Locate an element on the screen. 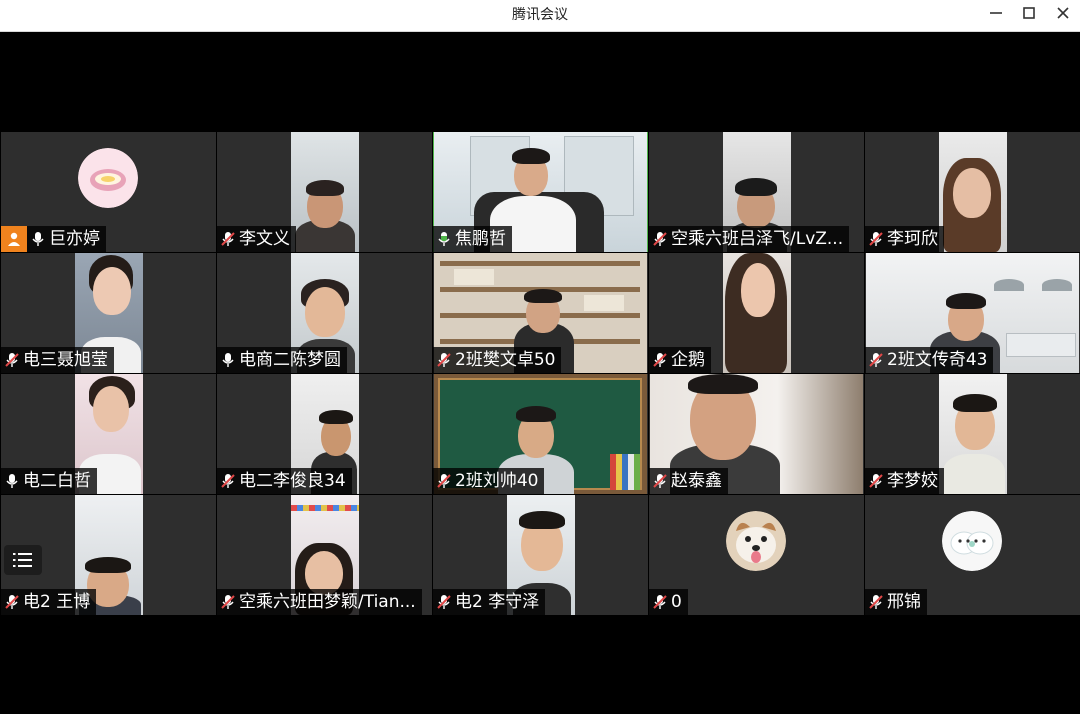  window-title: 腾讯会议 is located at coordinates (540, 15).